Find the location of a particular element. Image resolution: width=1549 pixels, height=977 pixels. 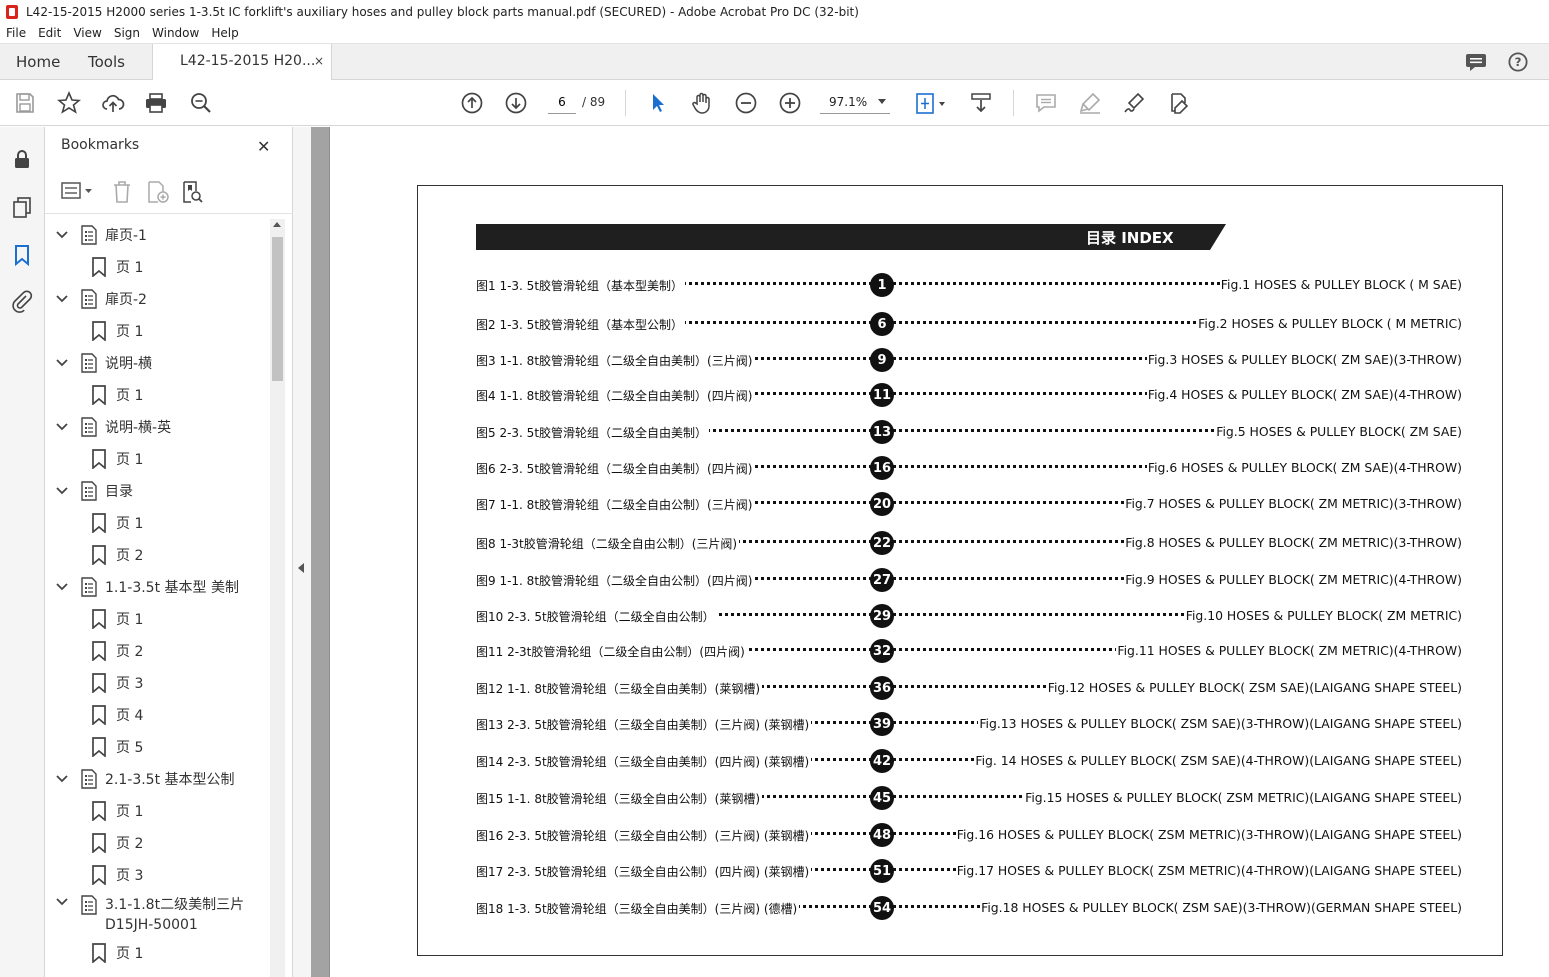

bookmark-section: 2.1-3.5t 基本型公制 is located at coordinates (145, 779).